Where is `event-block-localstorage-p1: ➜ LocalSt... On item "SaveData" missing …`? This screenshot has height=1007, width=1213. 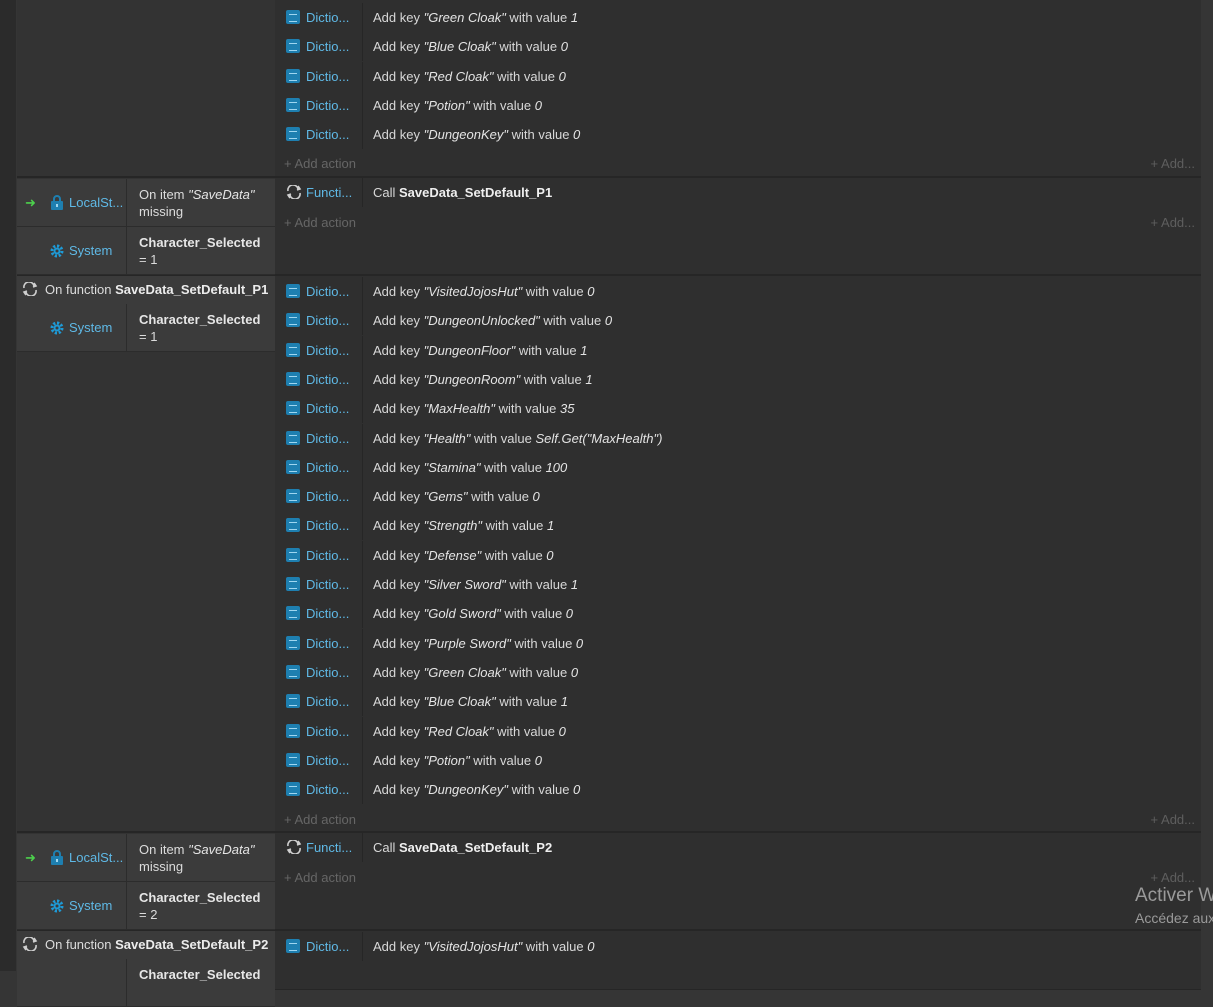 event-block-localstorage-p1: ➜ LocalSt... On item "SaveData" missing … is located at coordinates (609, 226).